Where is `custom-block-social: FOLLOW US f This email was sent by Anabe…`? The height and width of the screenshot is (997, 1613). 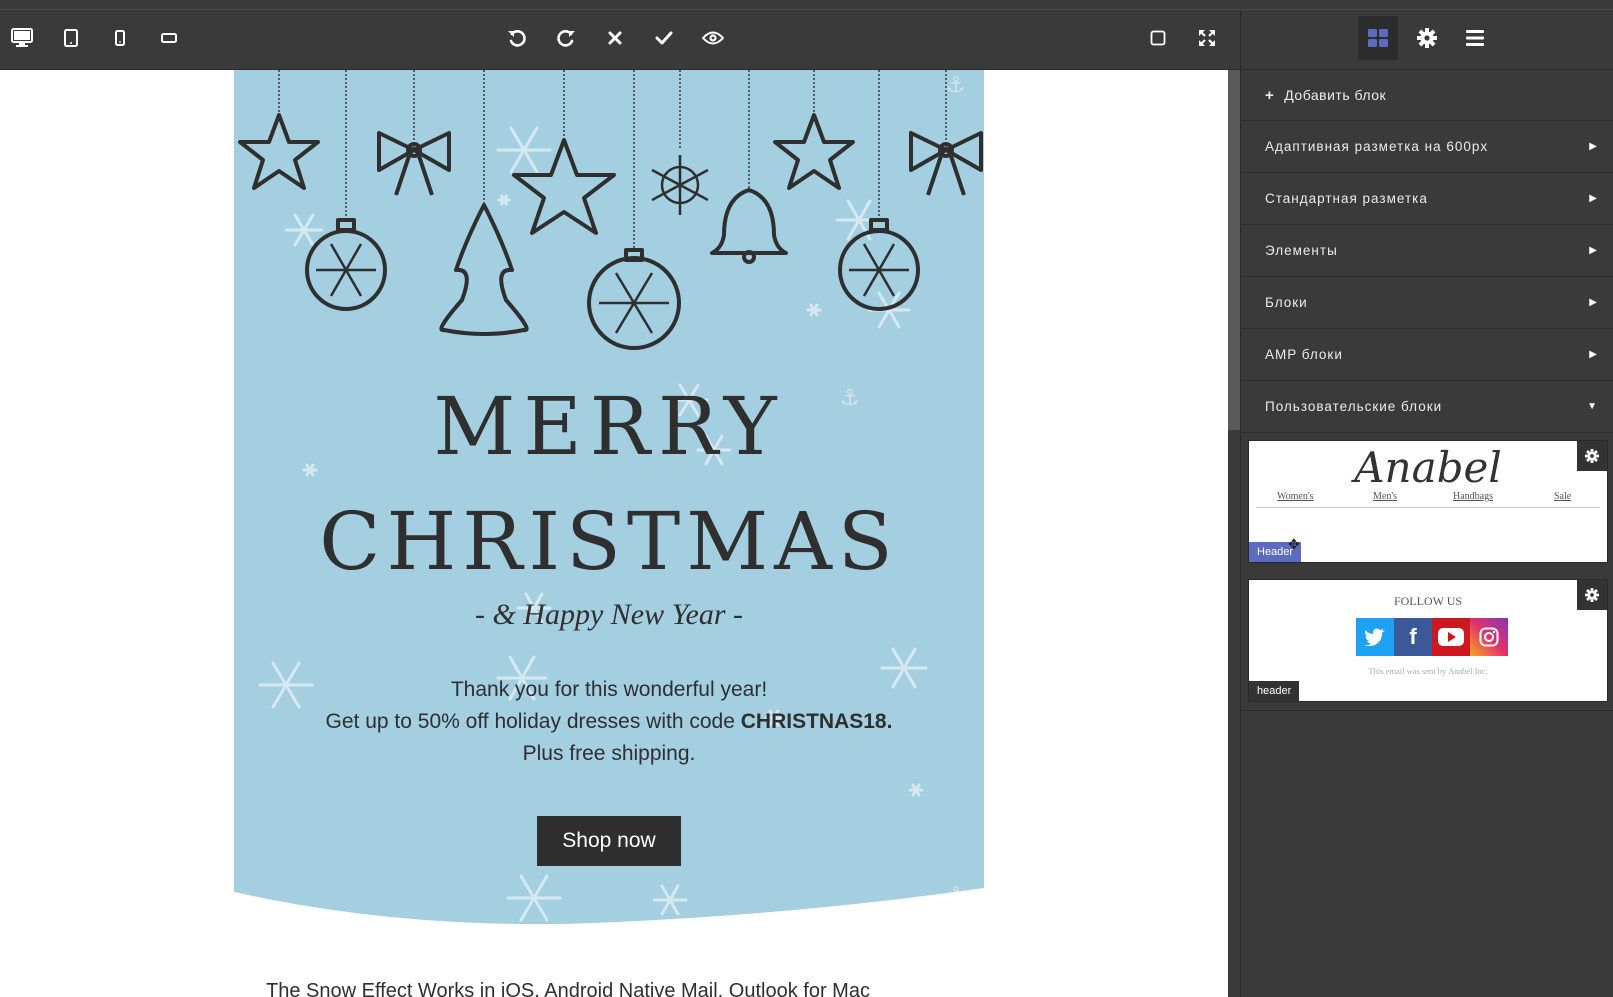
custom-block-social: FOLLOW US f This email was sent by Anabe… is located at coordinates (1428, 640).